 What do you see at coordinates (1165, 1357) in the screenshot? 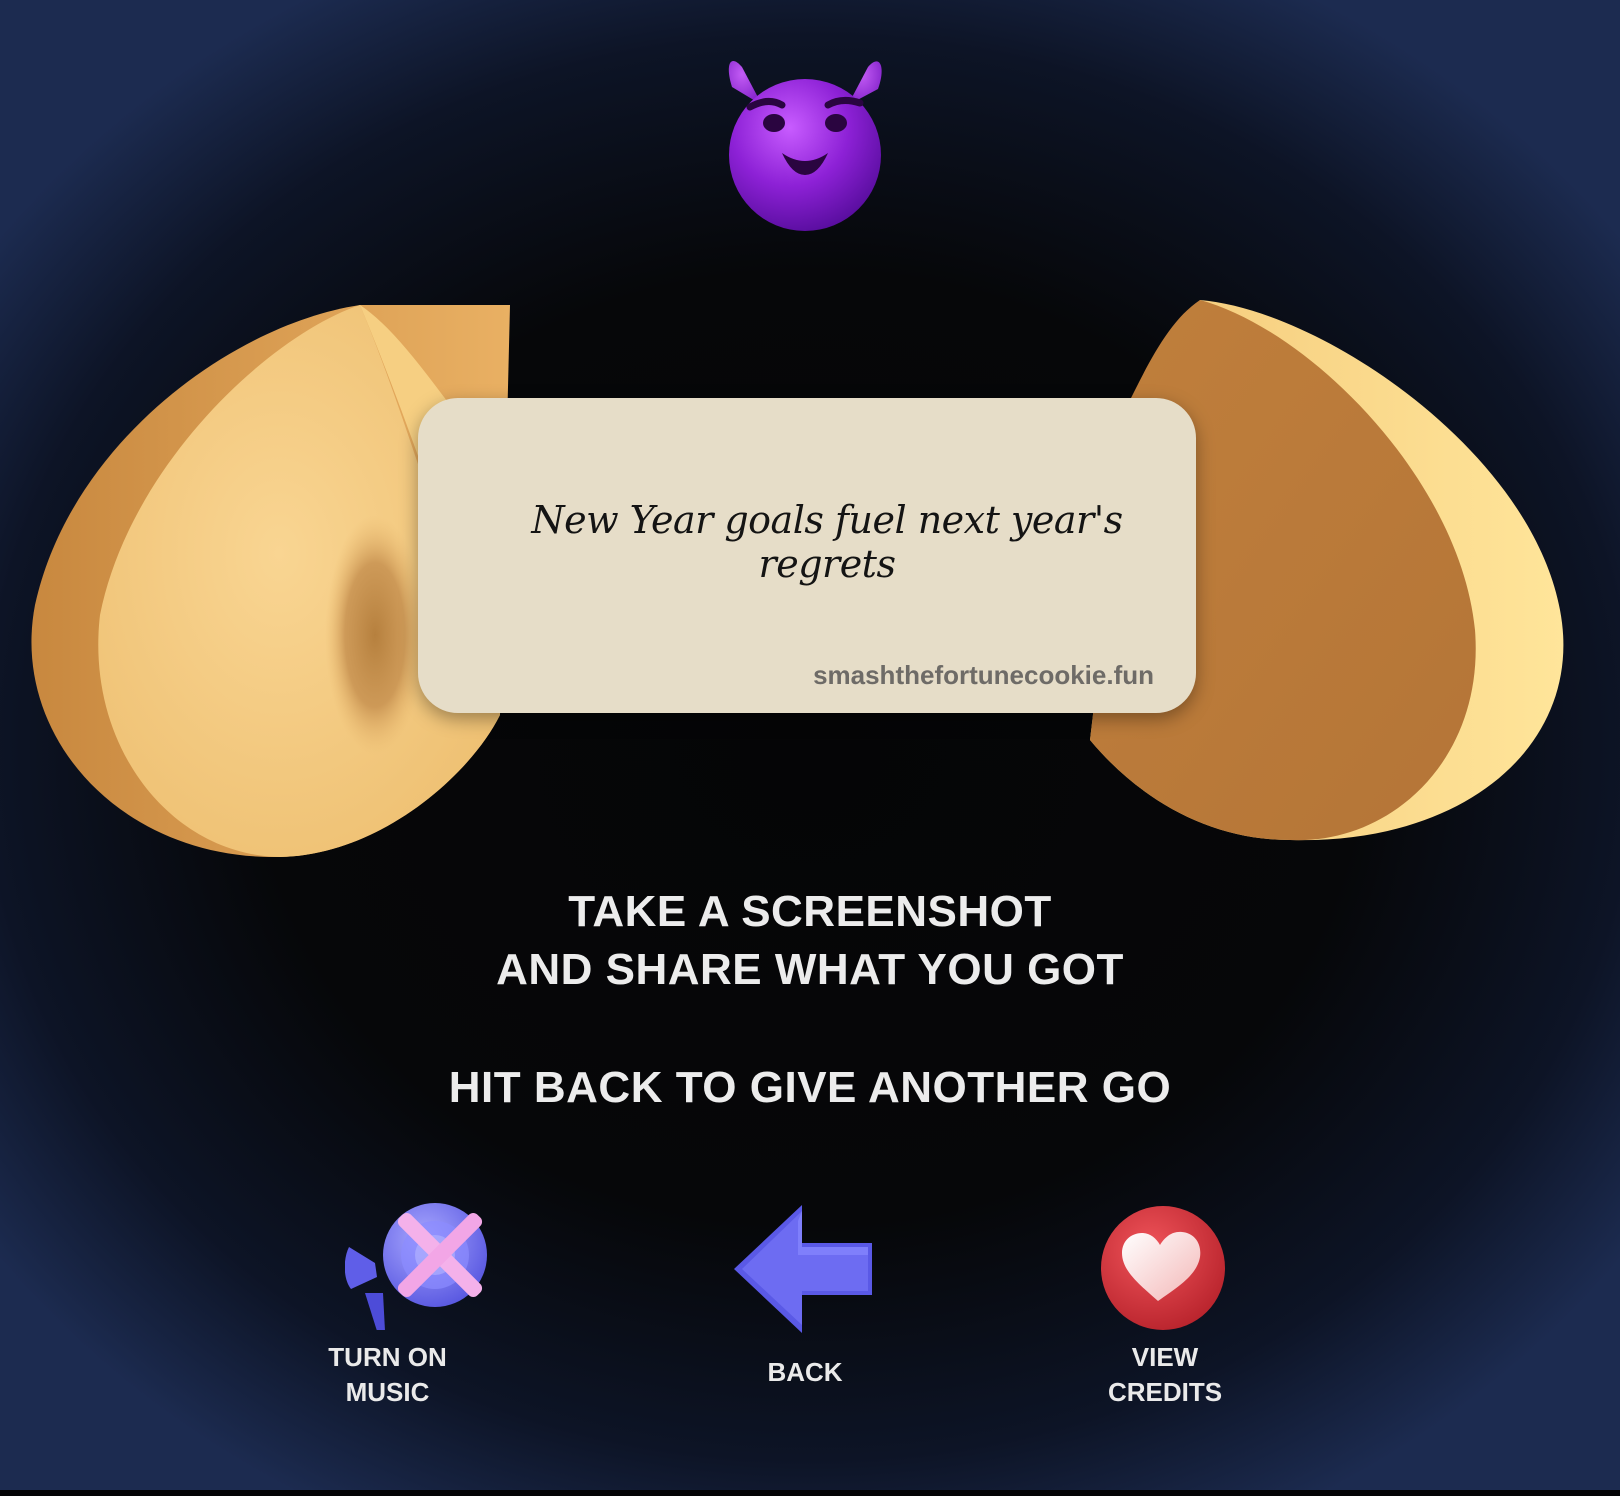
I see `credits-label-line-1: VIEW` at bounding box center [1165, 1357].